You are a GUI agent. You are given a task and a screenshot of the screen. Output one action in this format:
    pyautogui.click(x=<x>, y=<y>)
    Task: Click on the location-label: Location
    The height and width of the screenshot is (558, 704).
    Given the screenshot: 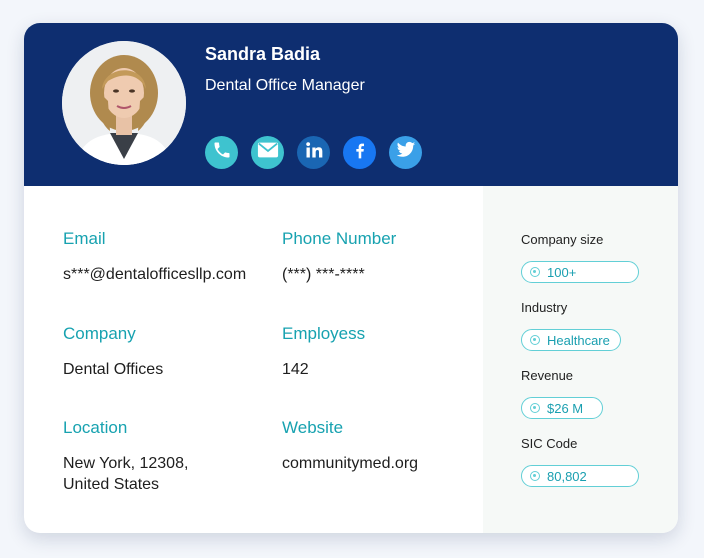 What is the action you would take?
    pyautogui.click(x=95, y=427)
    